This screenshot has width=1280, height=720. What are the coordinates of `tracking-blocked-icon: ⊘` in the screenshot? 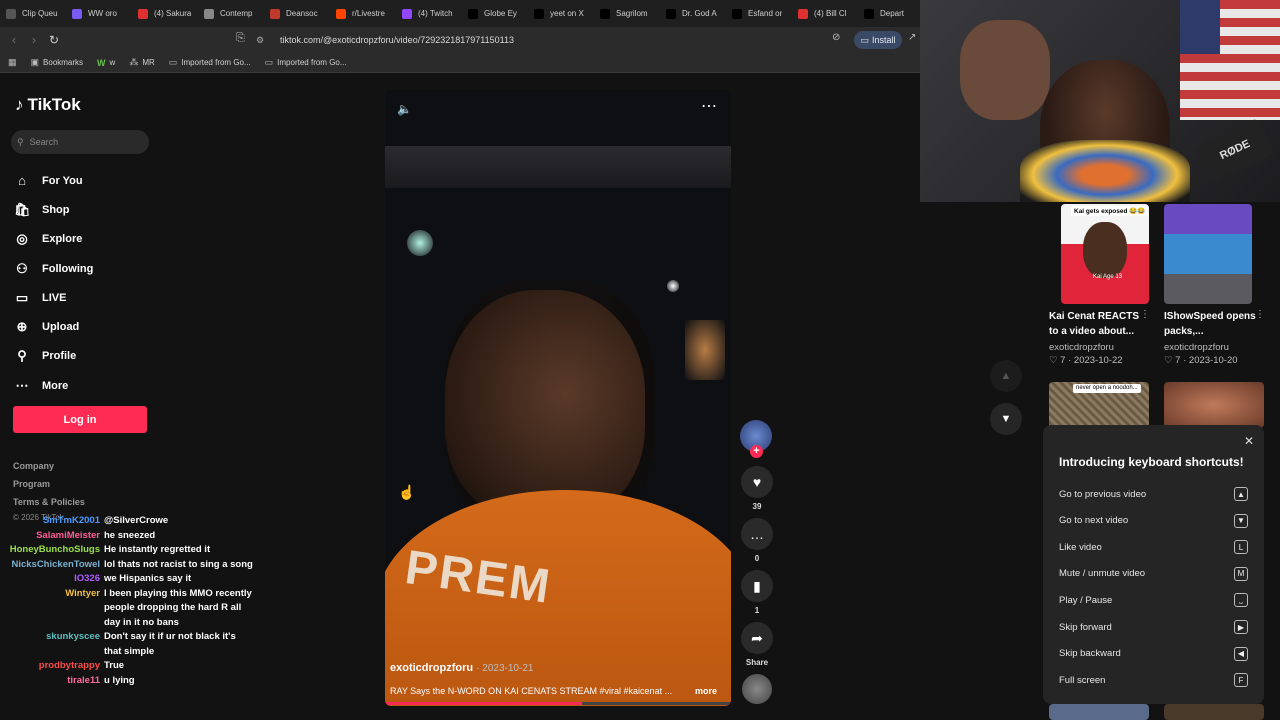 It's located at (836, 37).